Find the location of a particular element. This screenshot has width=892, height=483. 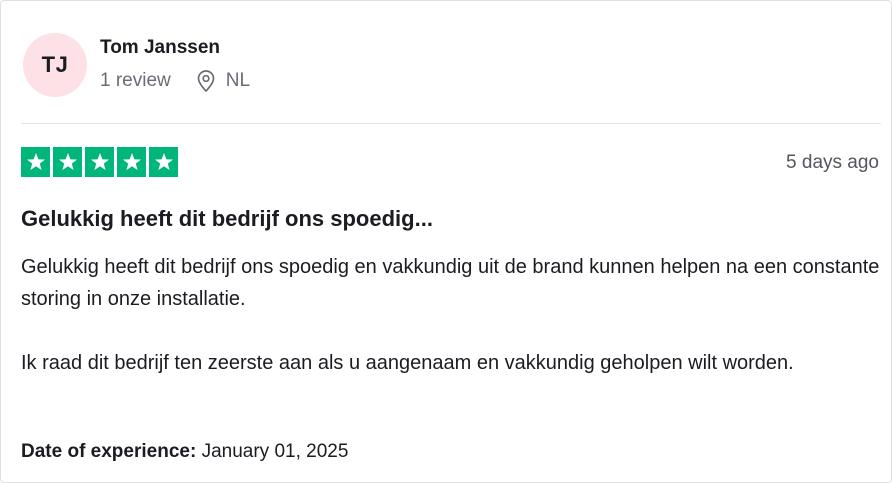

reviewer-name: Tom Janssen is located at coordinates (160, 48).